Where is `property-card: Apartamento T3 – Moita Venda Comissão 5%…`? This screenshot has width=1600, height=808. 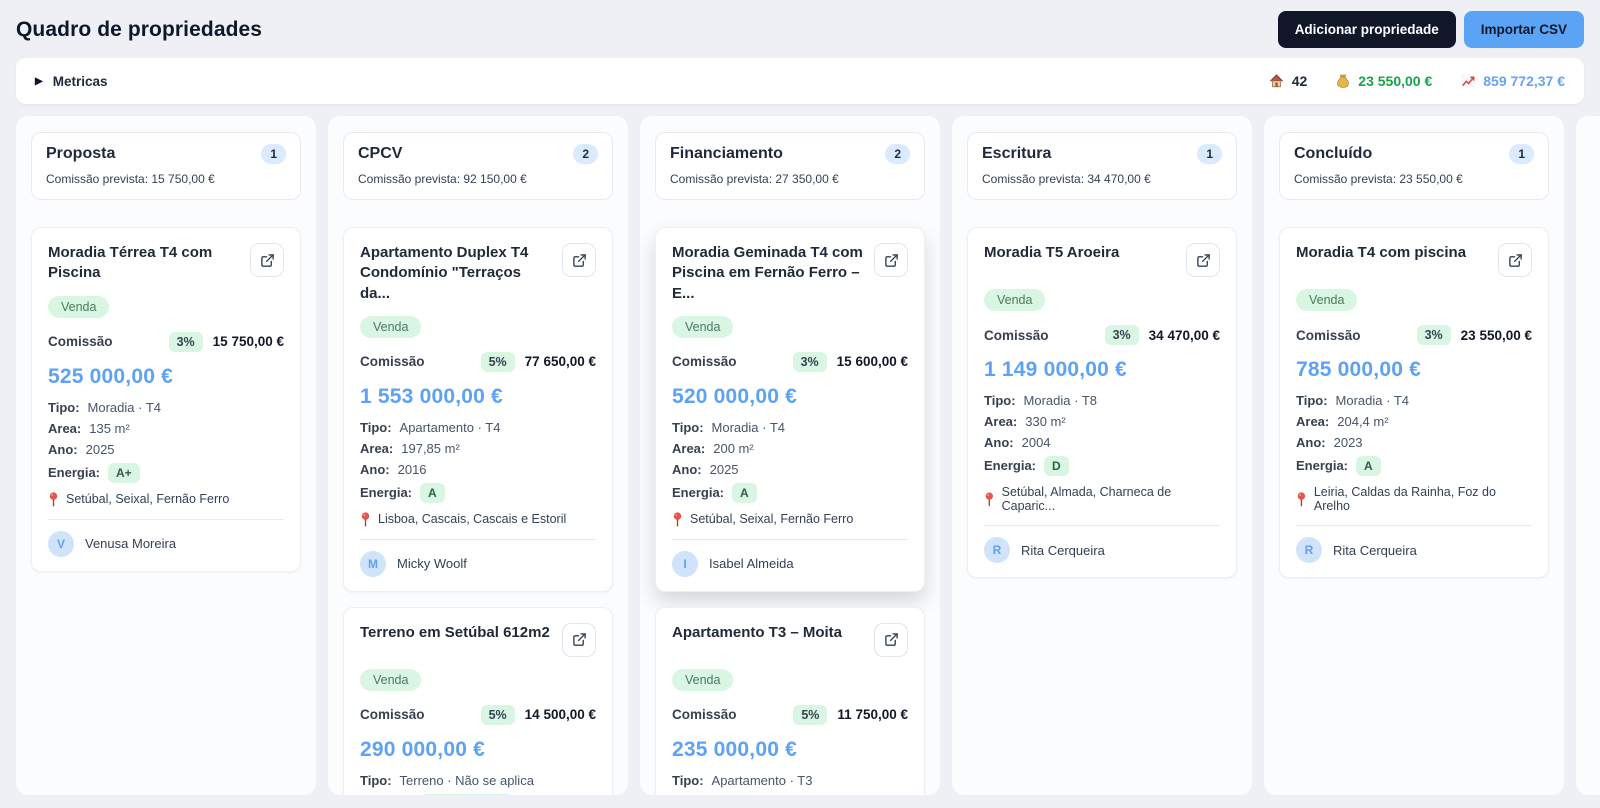 property-card: Apartamento T3 – Moita Venda Comissão 5%… is located at coordinates (790, 700).